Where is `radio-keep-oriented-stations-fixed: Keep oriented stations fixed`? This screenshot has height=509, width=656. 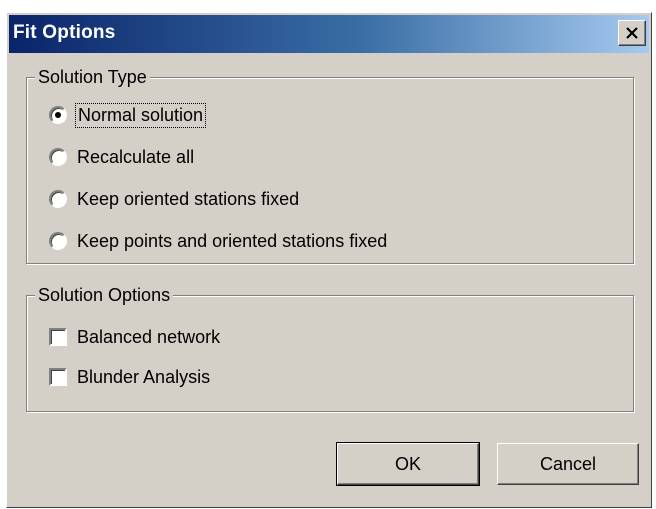
radio-keep-oriented-stations-fixed: Keep oriented stations fixed is located at coordinates (174, 199).